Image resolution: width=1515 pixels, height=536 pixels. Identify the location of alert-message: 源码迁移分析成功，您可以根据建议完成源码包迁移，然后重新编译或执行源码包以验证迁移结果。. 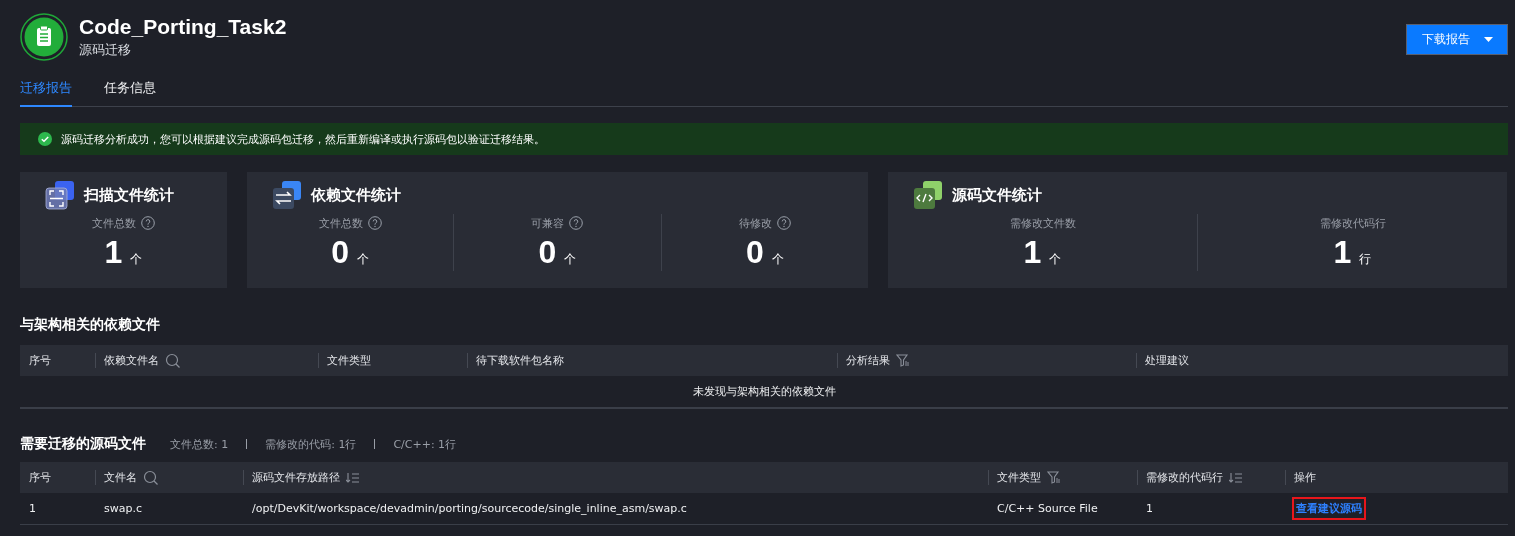
(303, 139).